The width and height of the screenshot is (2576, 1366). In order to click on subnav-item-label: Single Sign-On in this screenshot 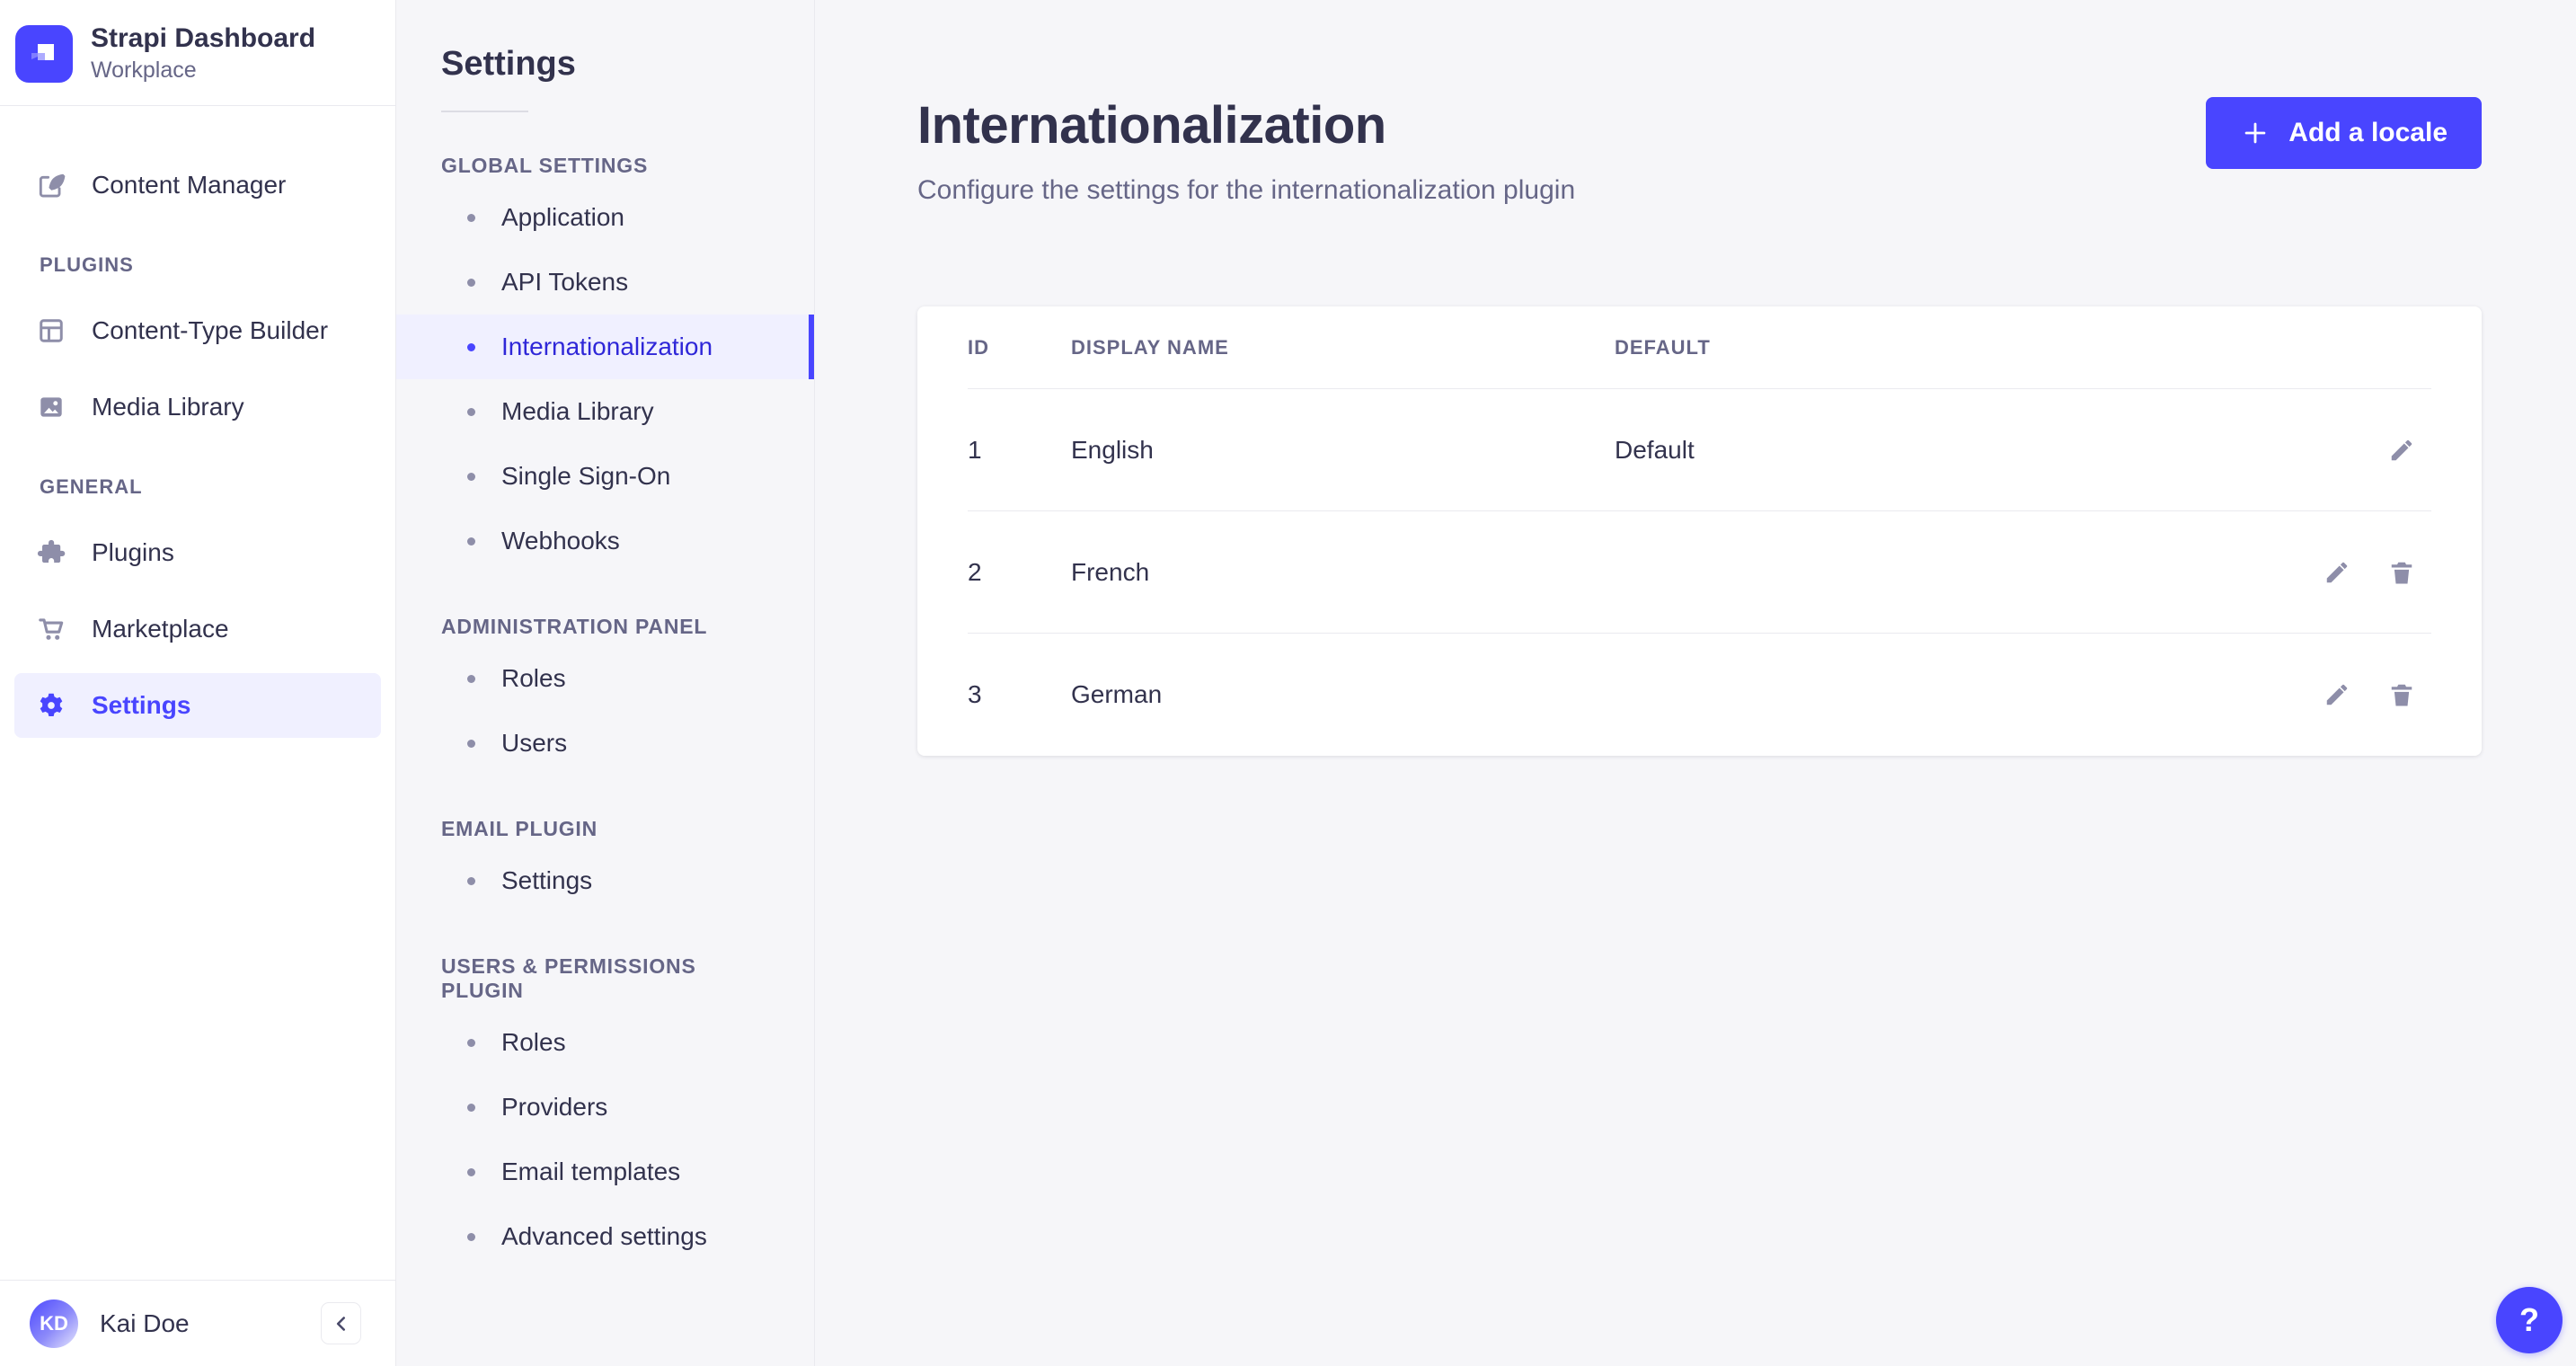, I will do `click(586, 476)`.